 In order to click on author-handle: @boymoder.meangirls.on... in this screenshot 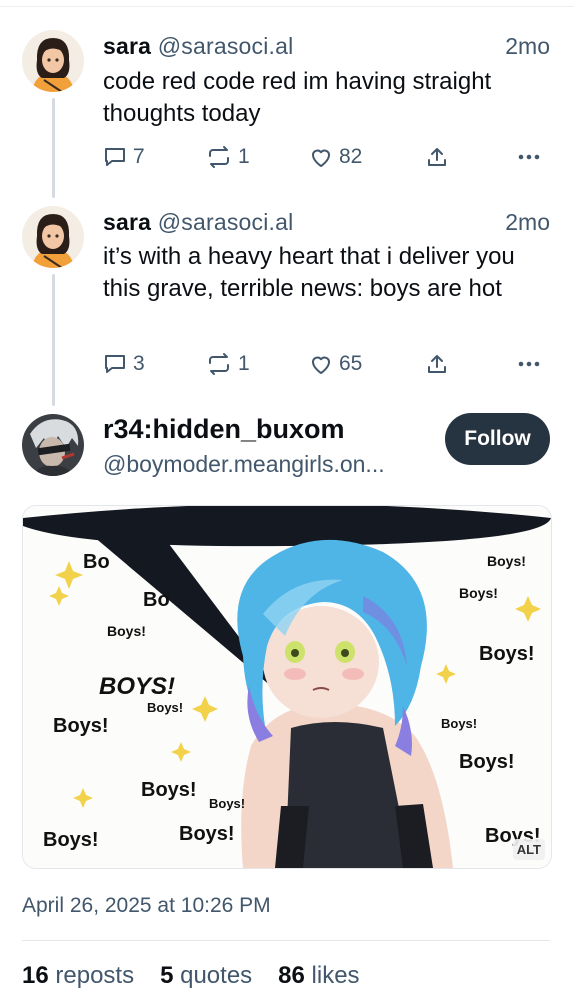, I will do `click(268, 464)`.